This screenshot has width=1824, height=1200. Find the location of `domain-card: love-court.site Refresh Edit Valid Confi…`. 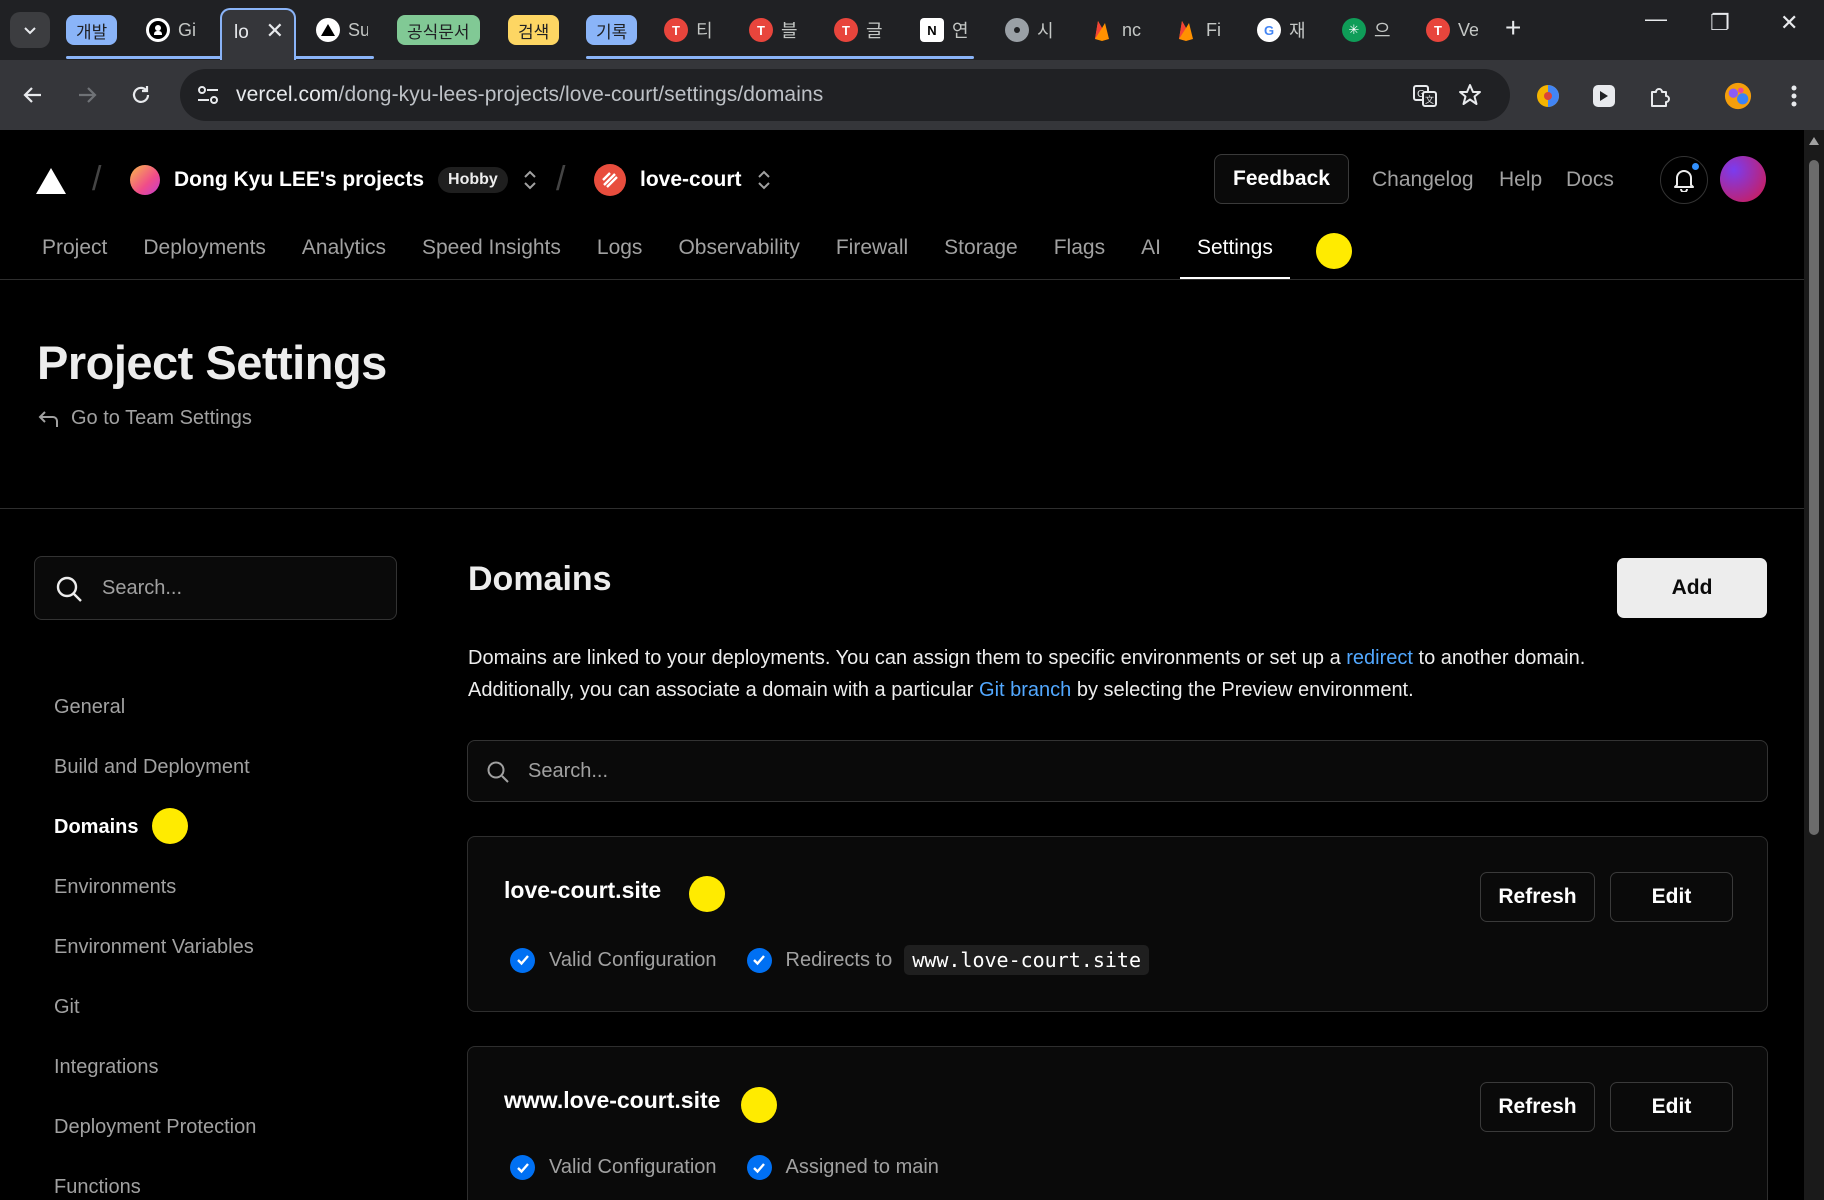

domain-card: love-court.site Refresh Edit Valid Confi… is located at coordinates (1117, 924).